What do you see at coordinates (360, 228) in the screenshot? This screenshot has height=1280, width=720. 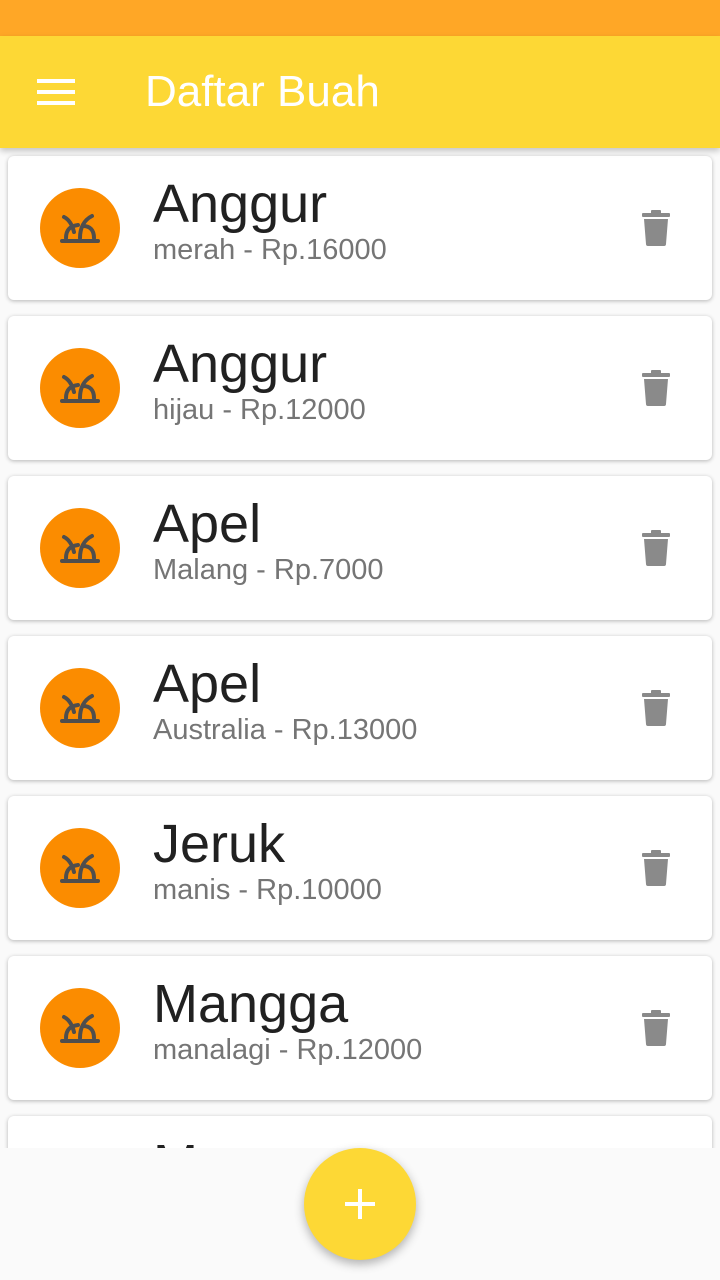 I see `list-item: Anggur merah - Rp.16000` at bounding box center [360, 228].